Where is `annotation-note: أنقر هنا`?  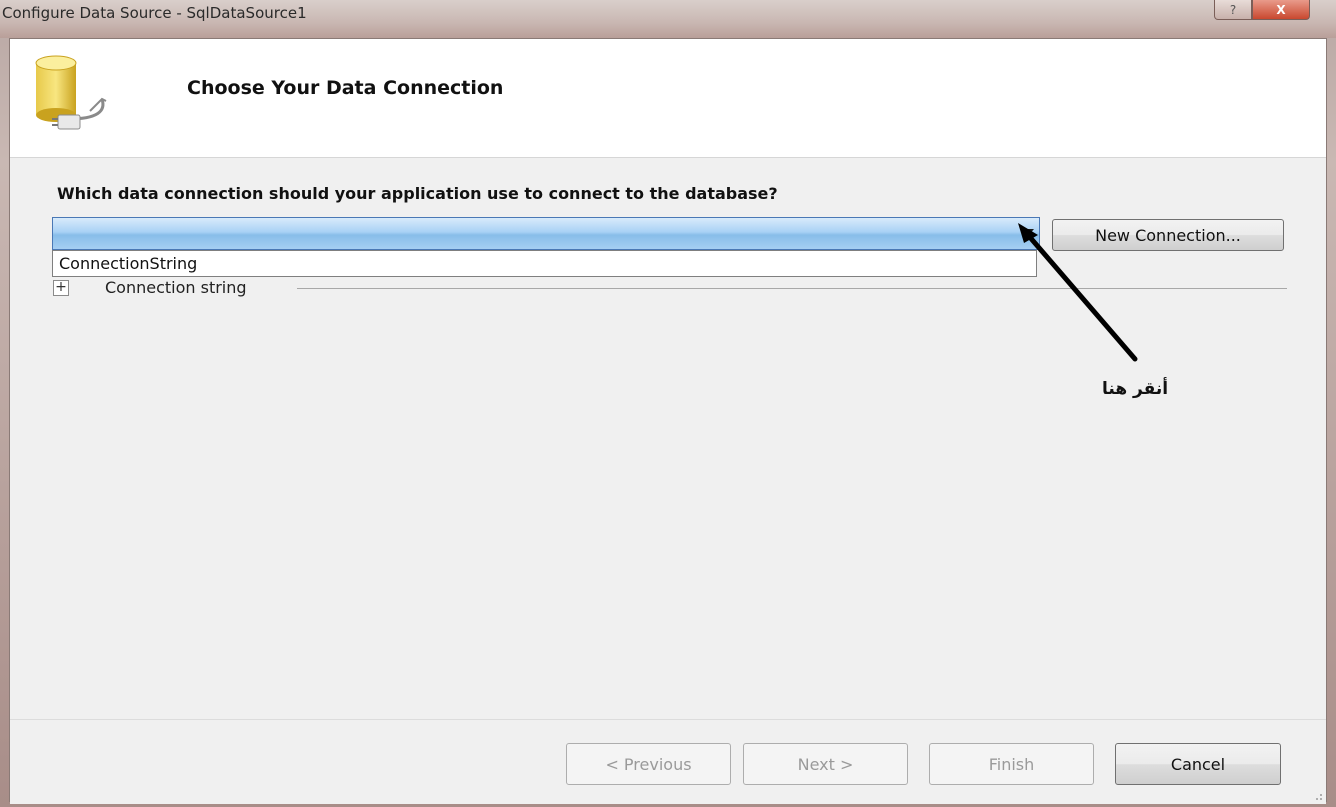
annotation-note: أنقر هنا is located at coordinates (1135, 389).